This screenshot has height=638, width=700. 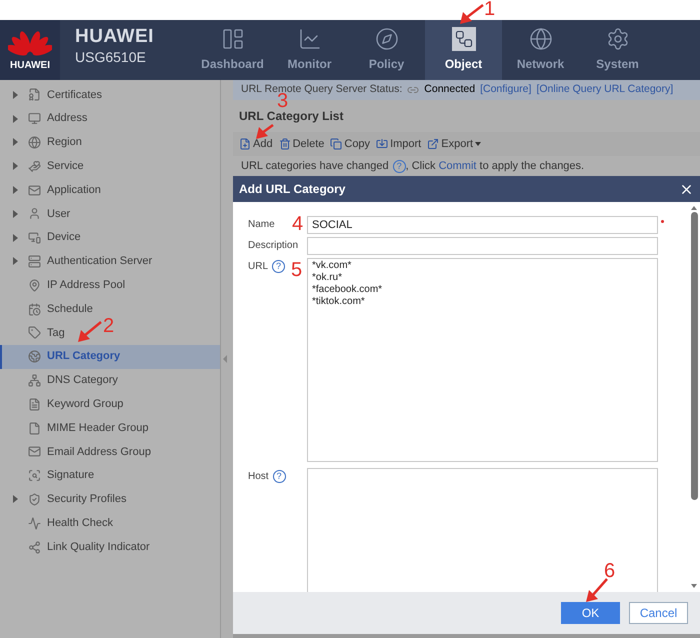 I want to click on settings-icon, so click(x=618, y=39).